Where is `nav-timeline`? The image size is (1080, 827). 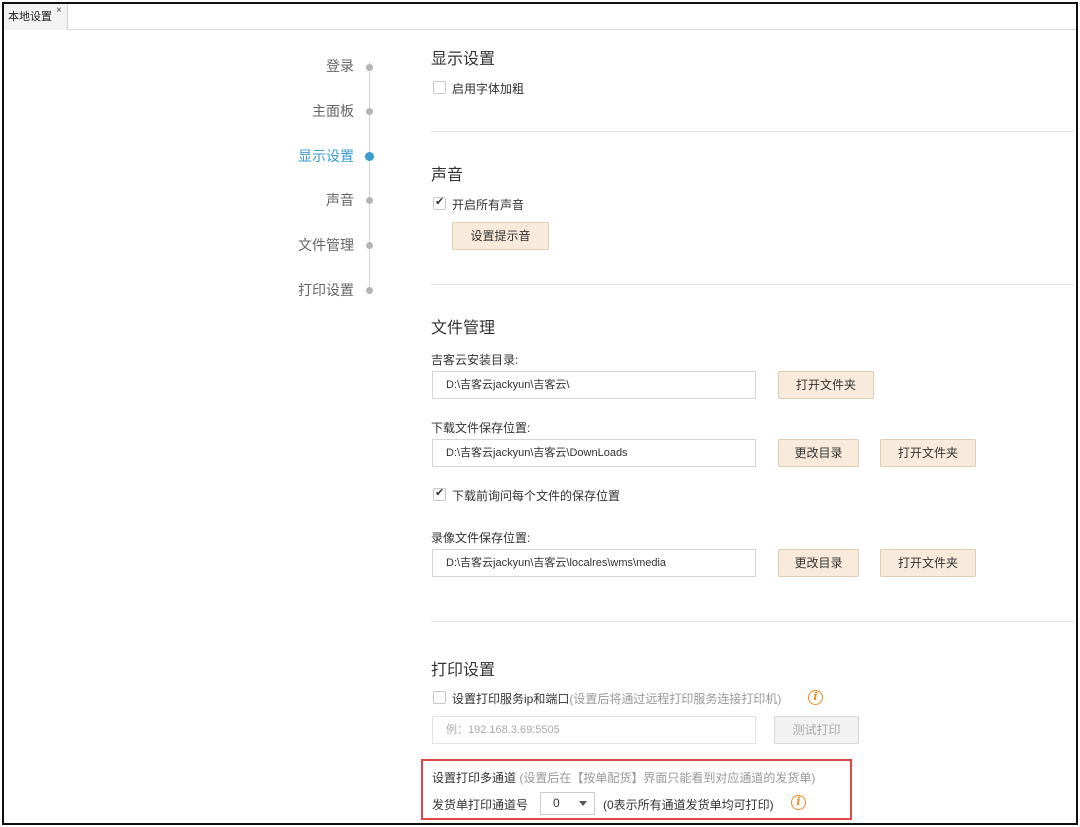 nav-timeline is located at coordinates (369, 177).